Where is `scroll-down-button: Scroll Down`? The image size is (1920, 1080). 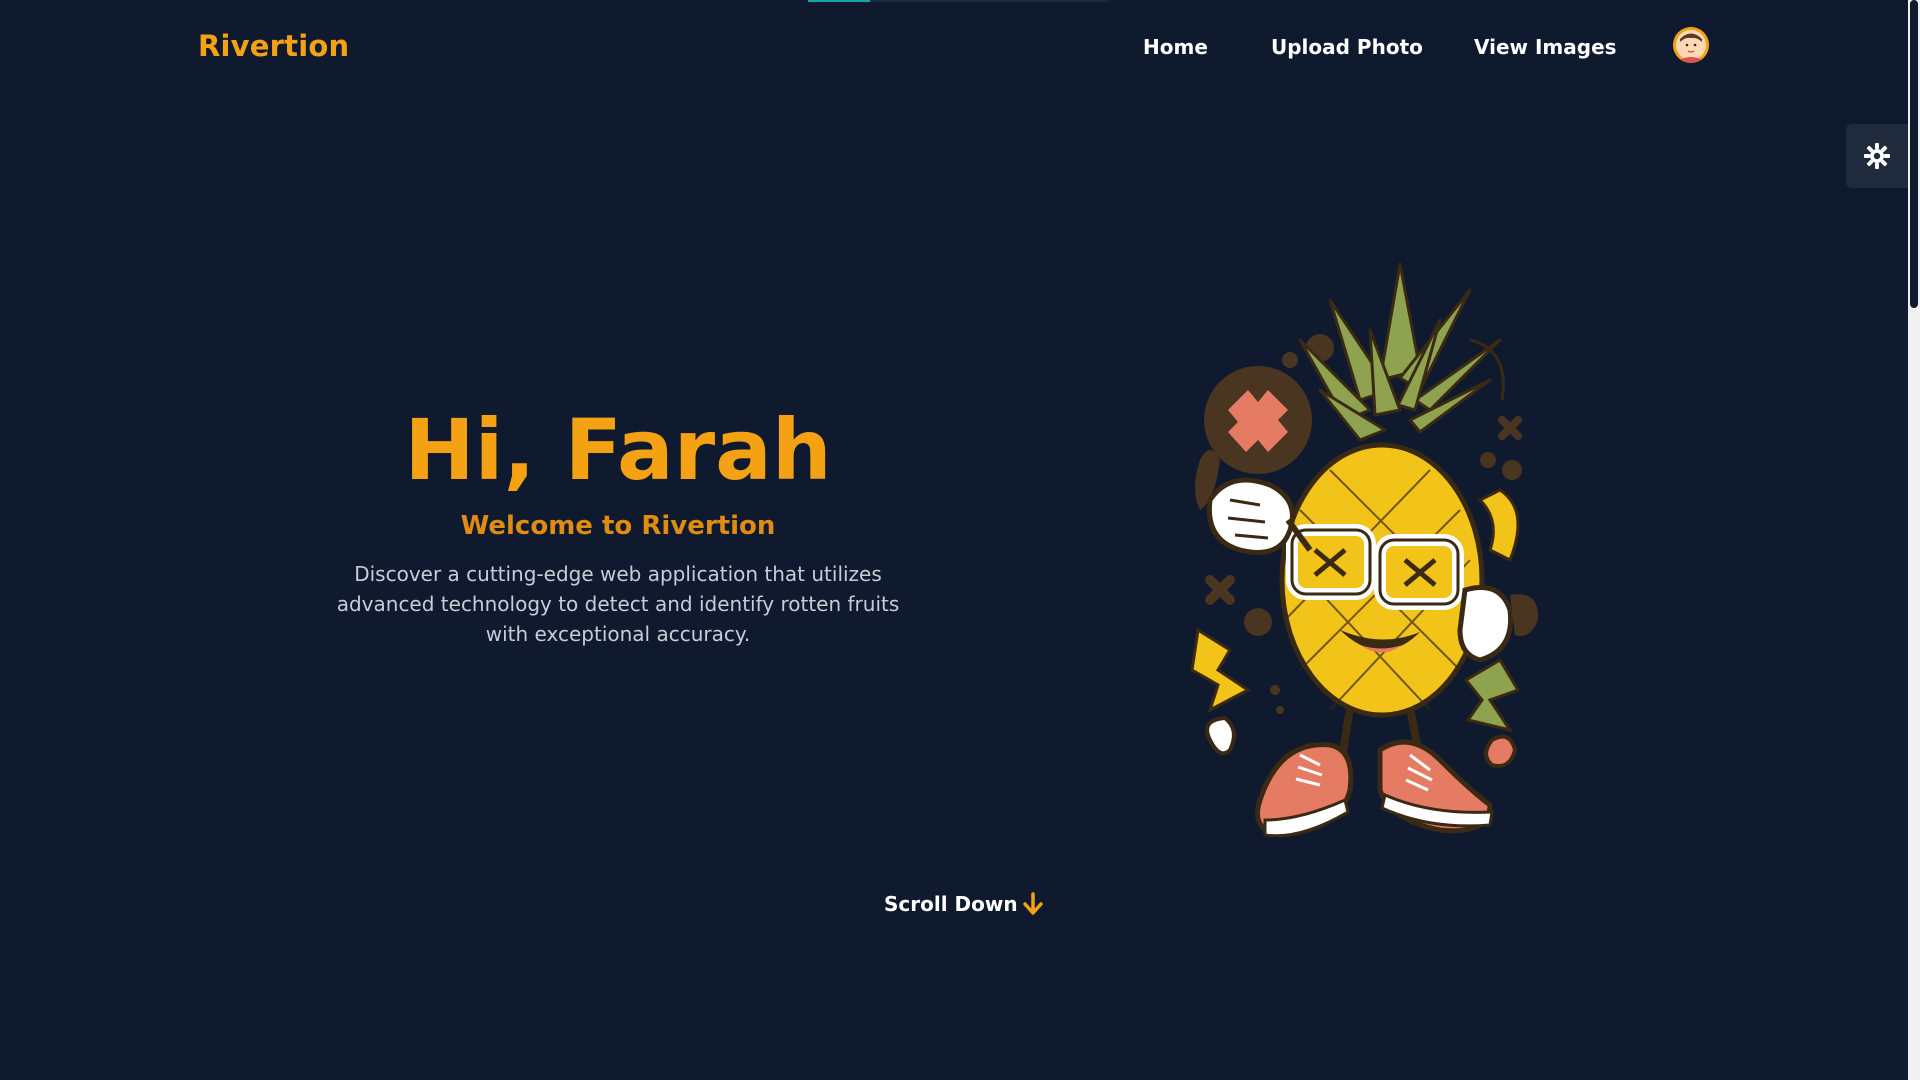 scroll-down-button: Scroll Down is located at coordinates (964, 904).